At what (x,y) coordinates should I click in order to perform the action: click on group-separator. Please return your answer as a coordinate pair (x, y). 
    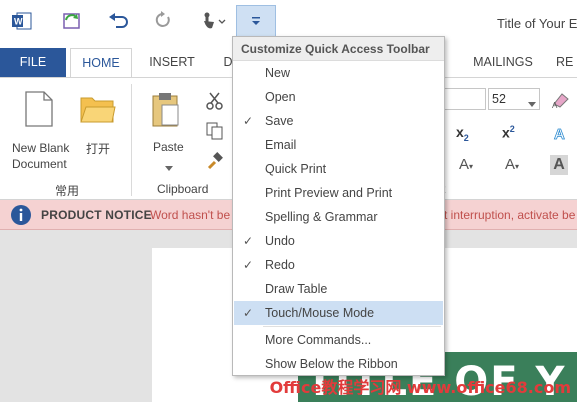
    Looking at the image, I should click on (131, 140).